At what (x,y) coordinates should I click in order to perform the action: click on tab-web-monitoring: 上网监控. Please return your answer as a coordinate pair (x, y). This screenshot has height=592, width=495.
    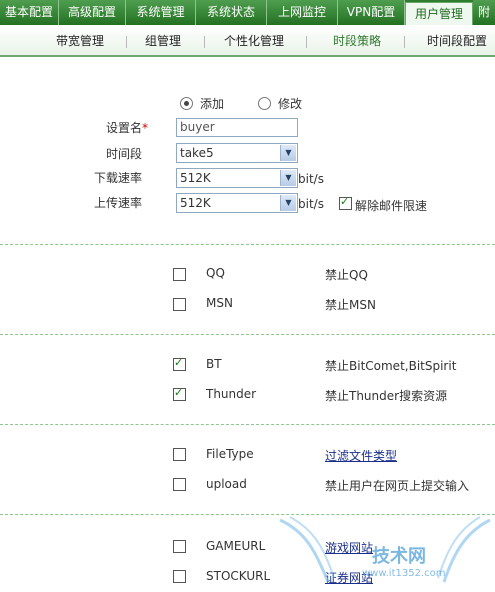
    Looking at the image, I should click on (302, 12).